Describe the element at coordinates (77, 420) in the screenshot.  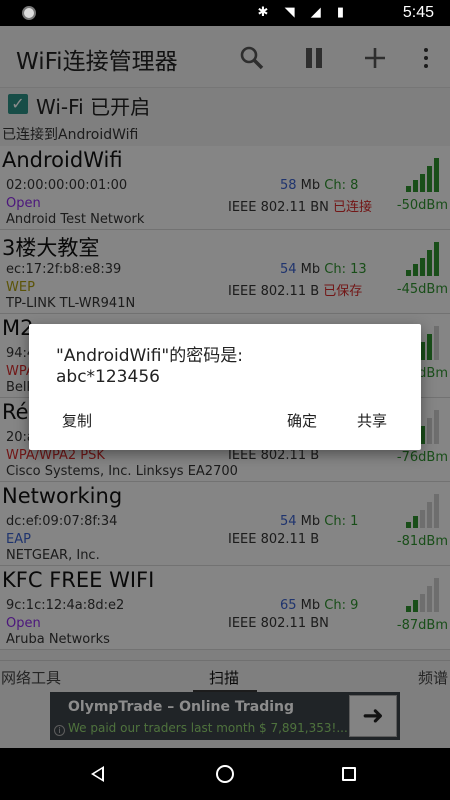
I see `copy-button: 复制` at that location.